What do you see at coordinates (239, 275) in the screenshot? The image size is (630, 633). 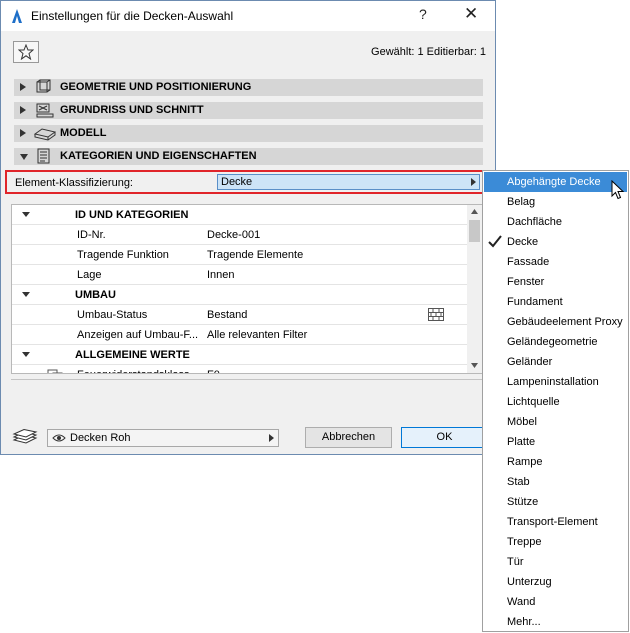 I see `table-row: Lage Innen` at bounding box center [239, 275].